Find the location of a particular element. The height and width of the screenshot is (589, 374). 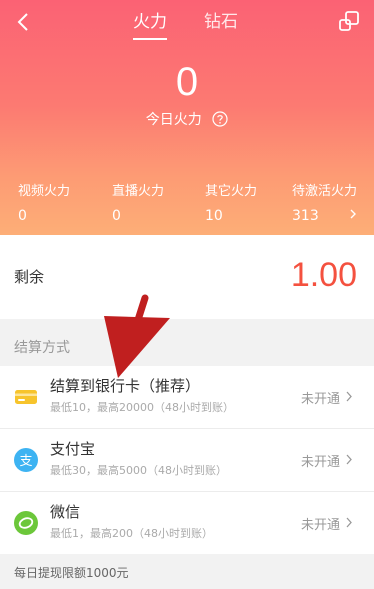

method-name: 结算到银行卡（推荐） is located at coordinates (125, 386).